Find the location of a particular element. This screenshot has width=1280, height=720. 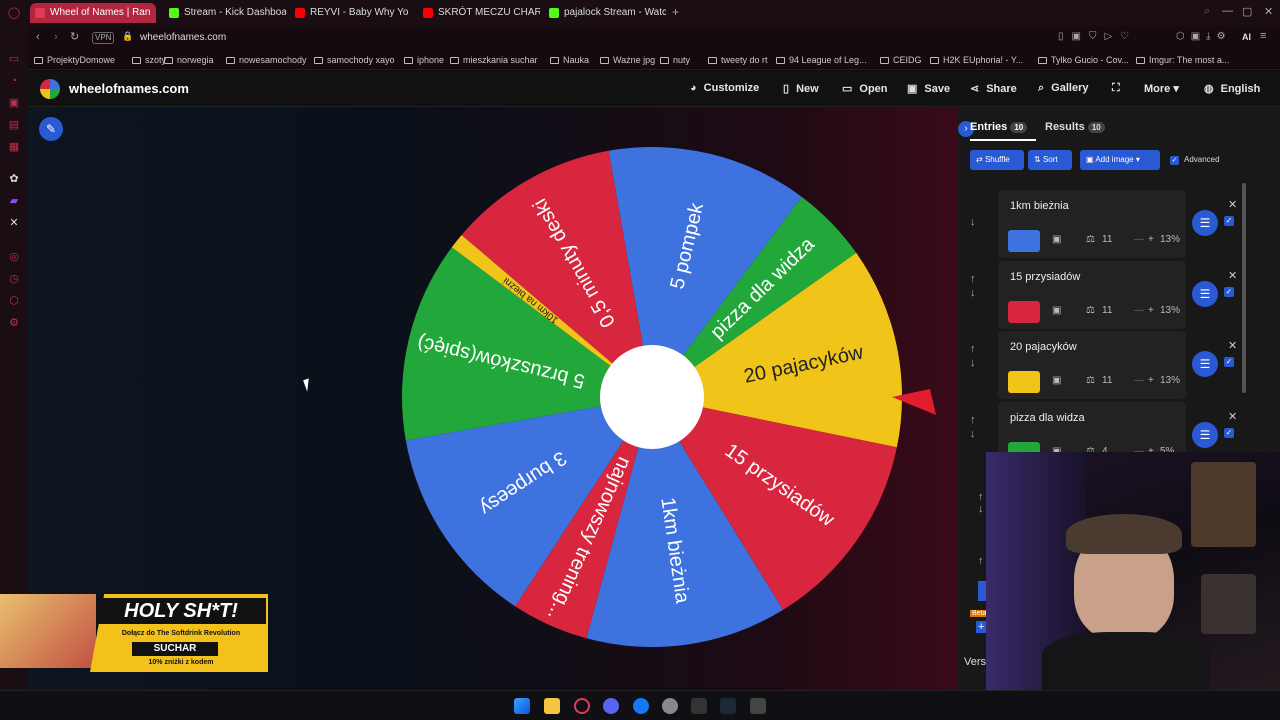

fullscreen-button: ⛶ is located at coordinates (1119, 88).